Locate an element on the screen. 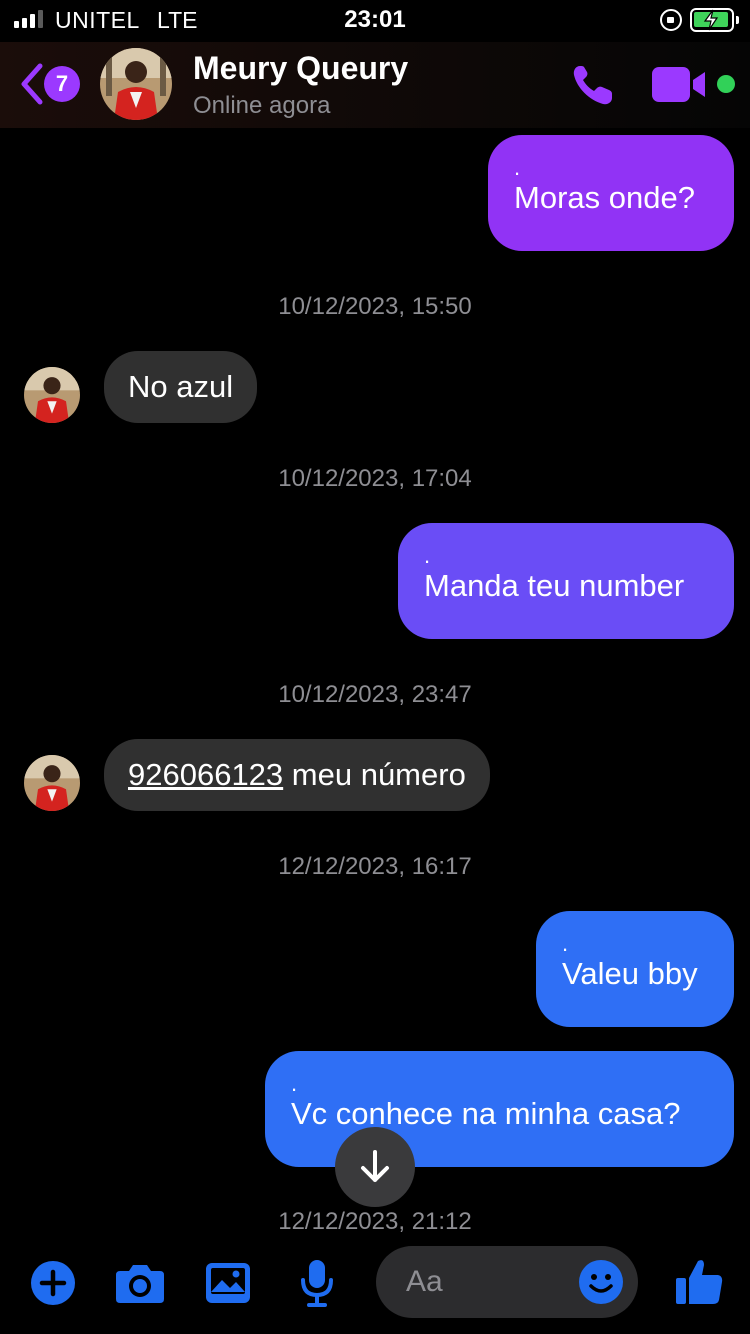 This screenshot has width=750, height=1334. message-text: Valeu bby is located at coordinates (630, 973).